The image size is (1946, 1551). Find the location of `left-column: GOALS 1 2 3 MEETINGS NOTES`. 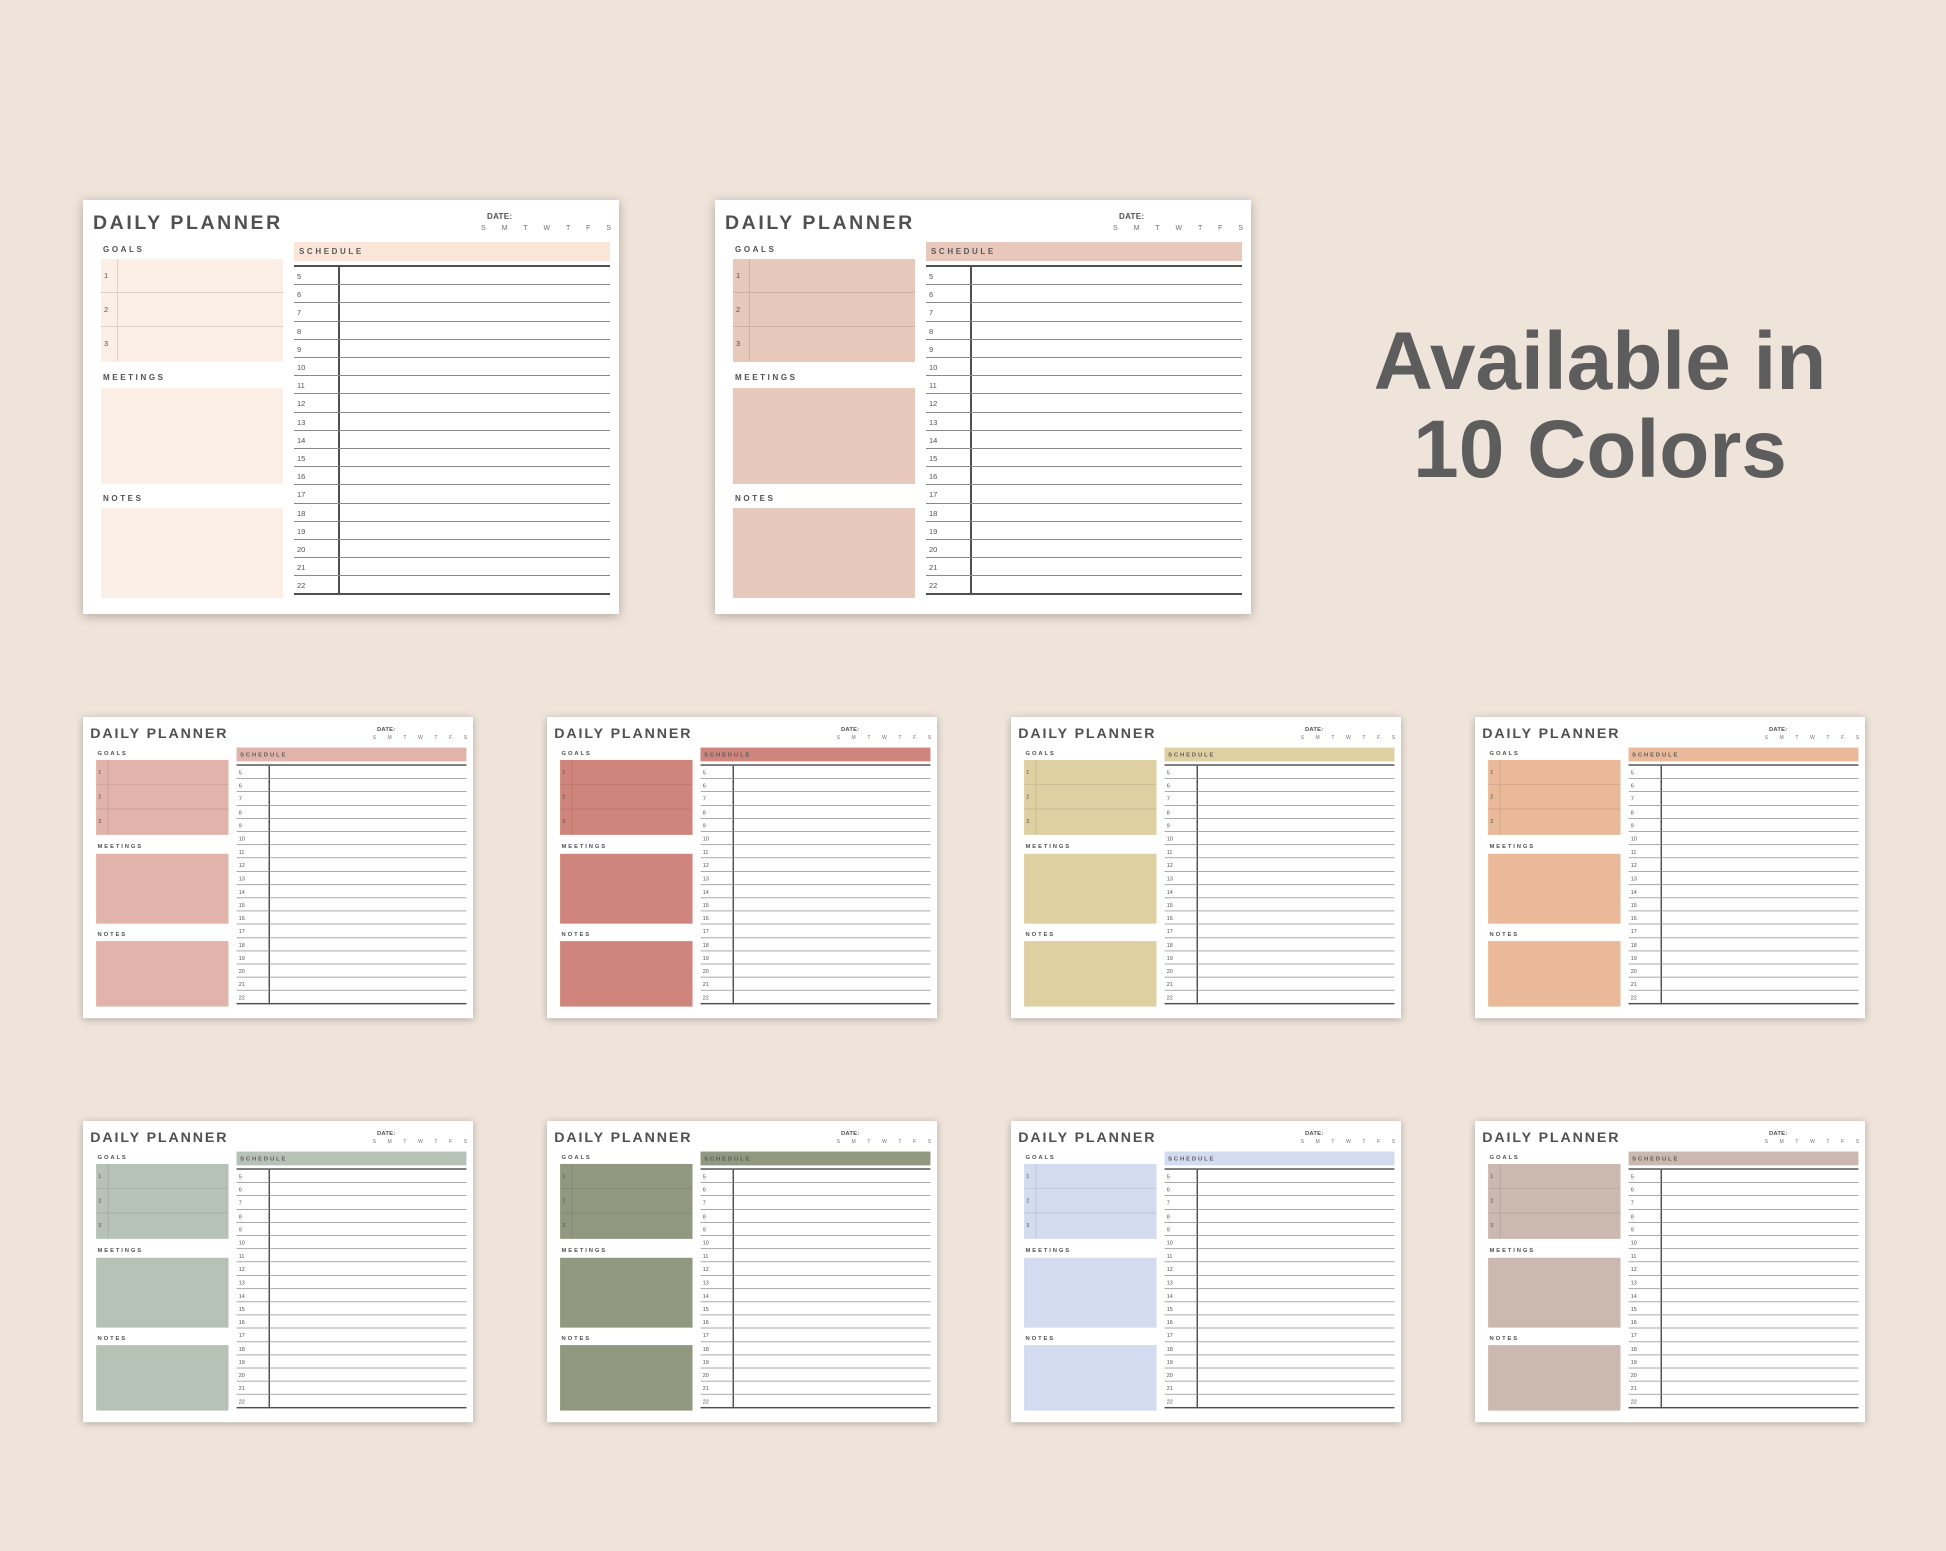

left-column: GOALS 1 2 3 MEETINGS NOTES is located at coordinates (162, 1271).